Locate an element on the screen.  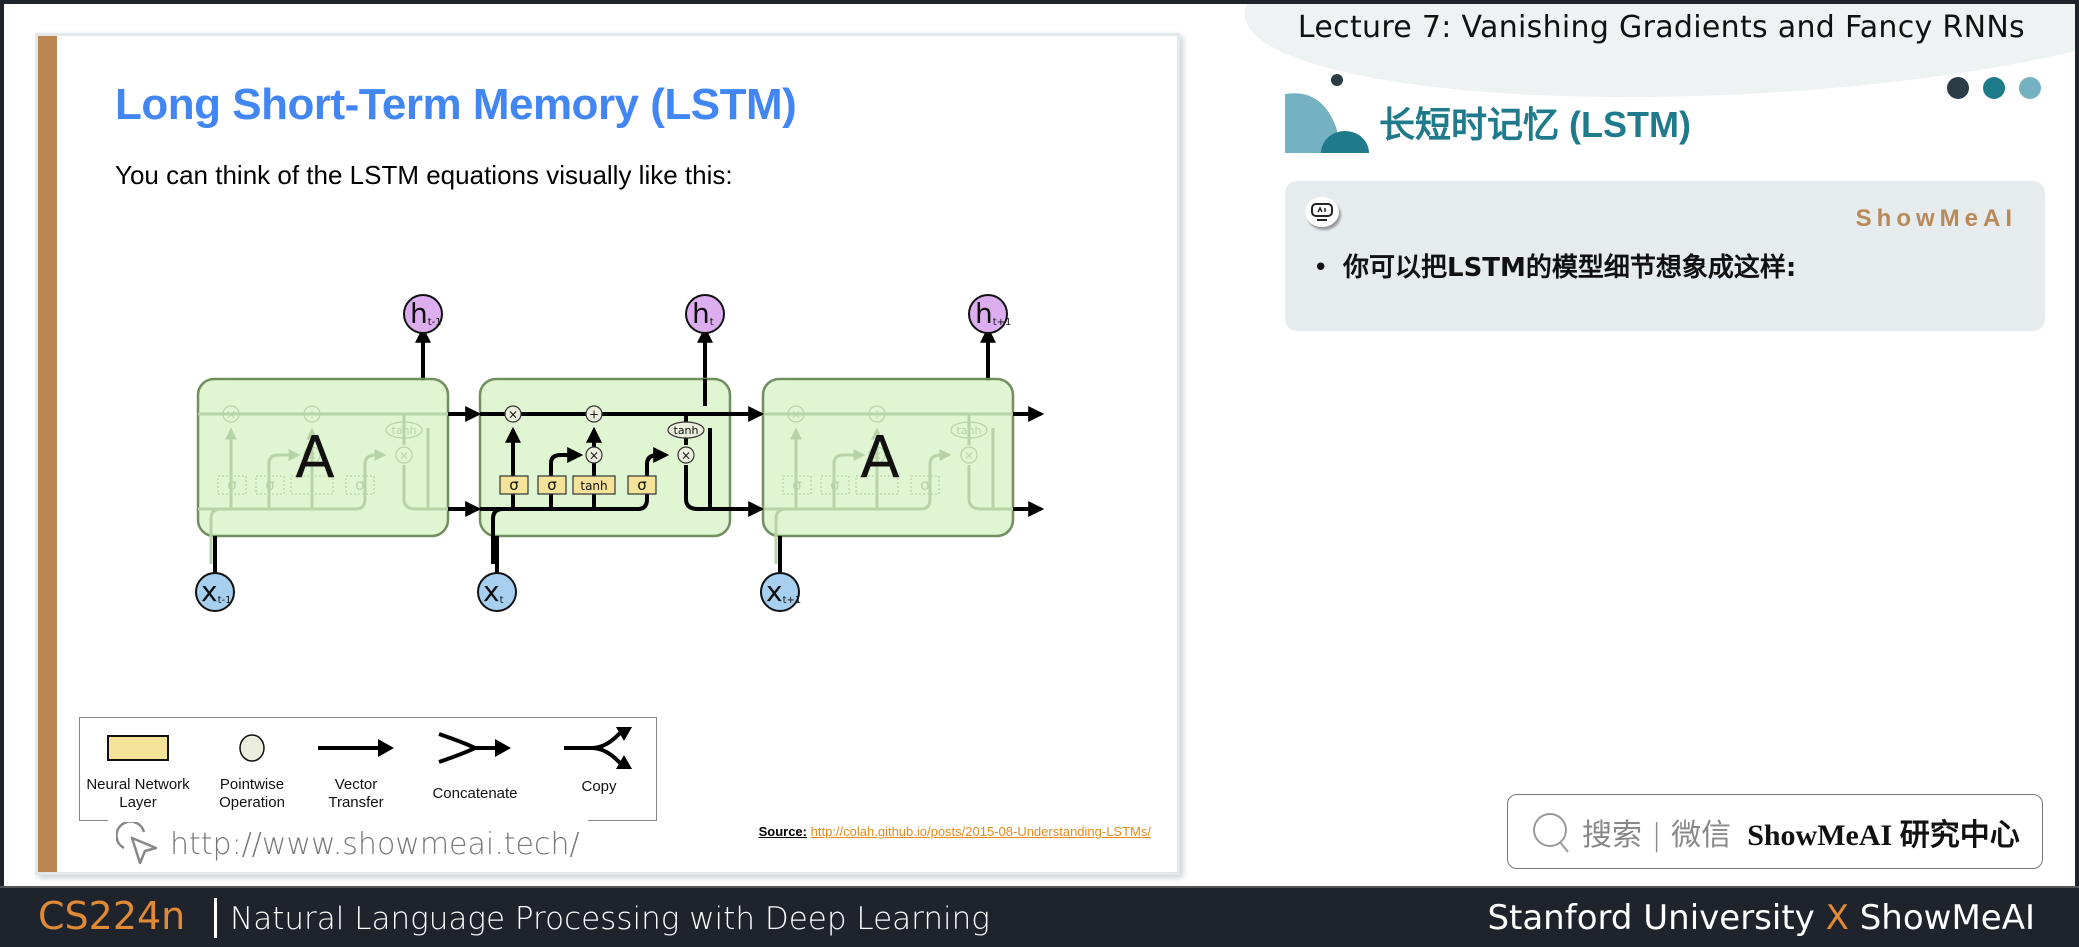
pointwise-operation-icon is located at coordinates (252, 748).